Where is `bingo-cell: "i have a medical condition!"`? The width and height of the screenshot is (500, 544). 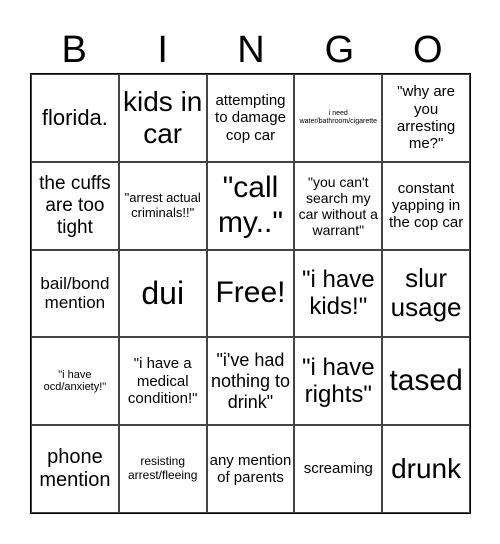 bingo-cell: "i have a medical condition!" is located at coordinates (162, 381).